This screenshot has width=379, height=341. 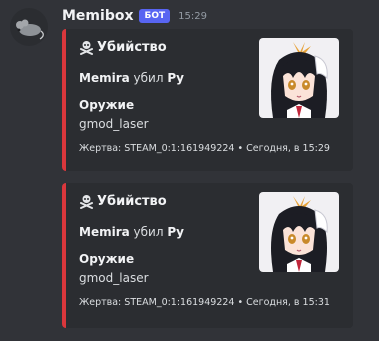 What do you see at coordinates (192, 16) in the screenshot?
I see `message-timestamp: 15:29` at bounding box center [192, 16].